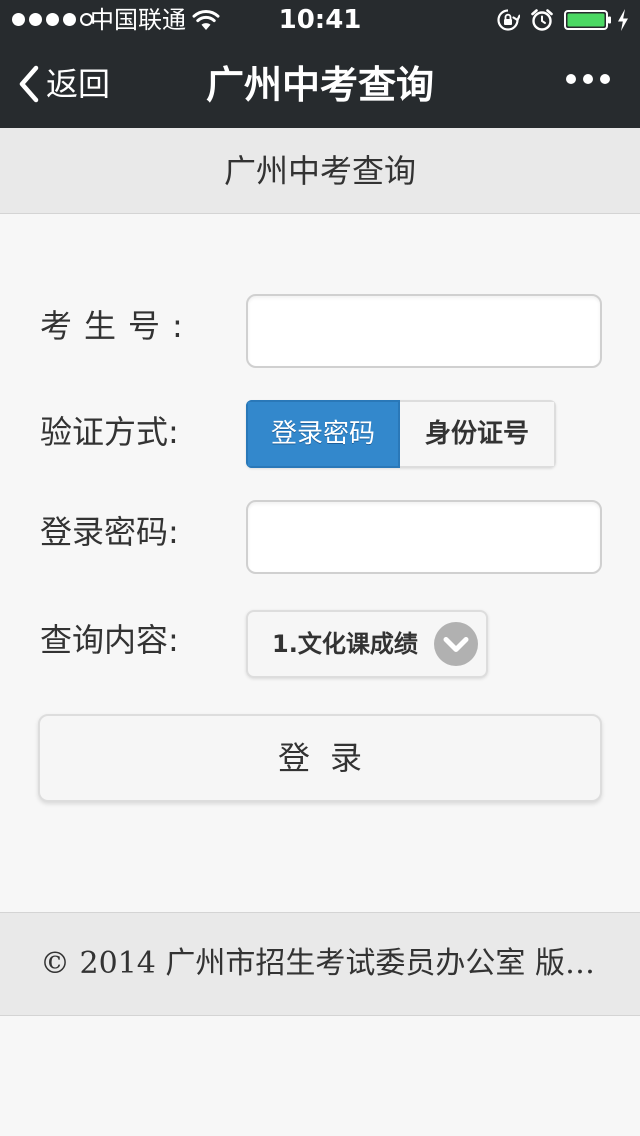  I want to click on query-content-label: 查询内容:, so click(109, 640).